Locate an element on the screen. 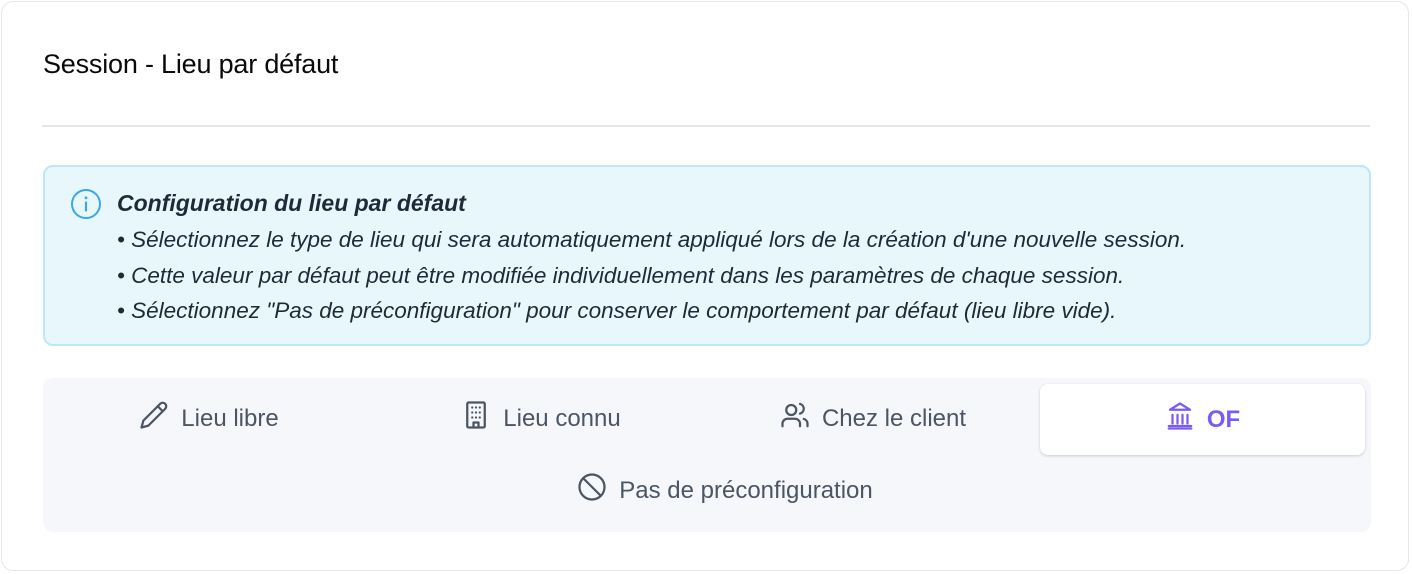 This screenshot has width=1412, height=574. option-pas-de-preconfiguration: Pas de préconfiguration is located at coordinates (725, 490).